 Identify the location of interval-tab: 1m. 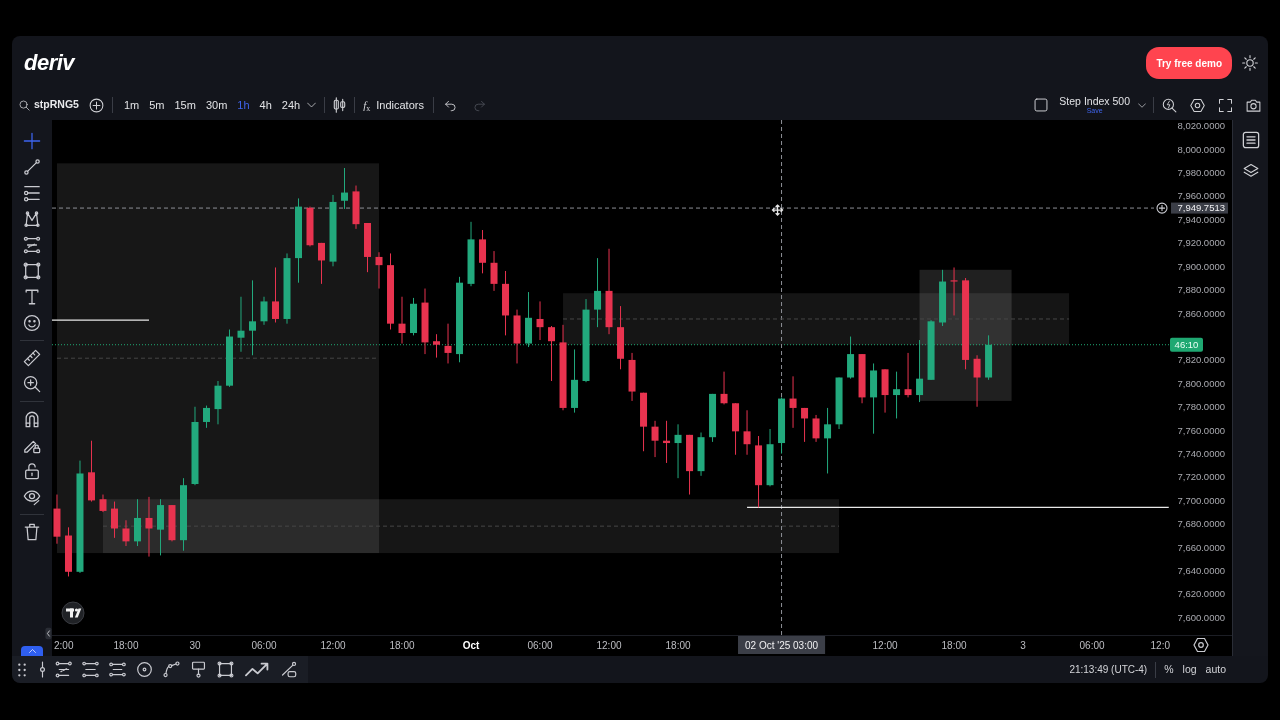
(131, 105).